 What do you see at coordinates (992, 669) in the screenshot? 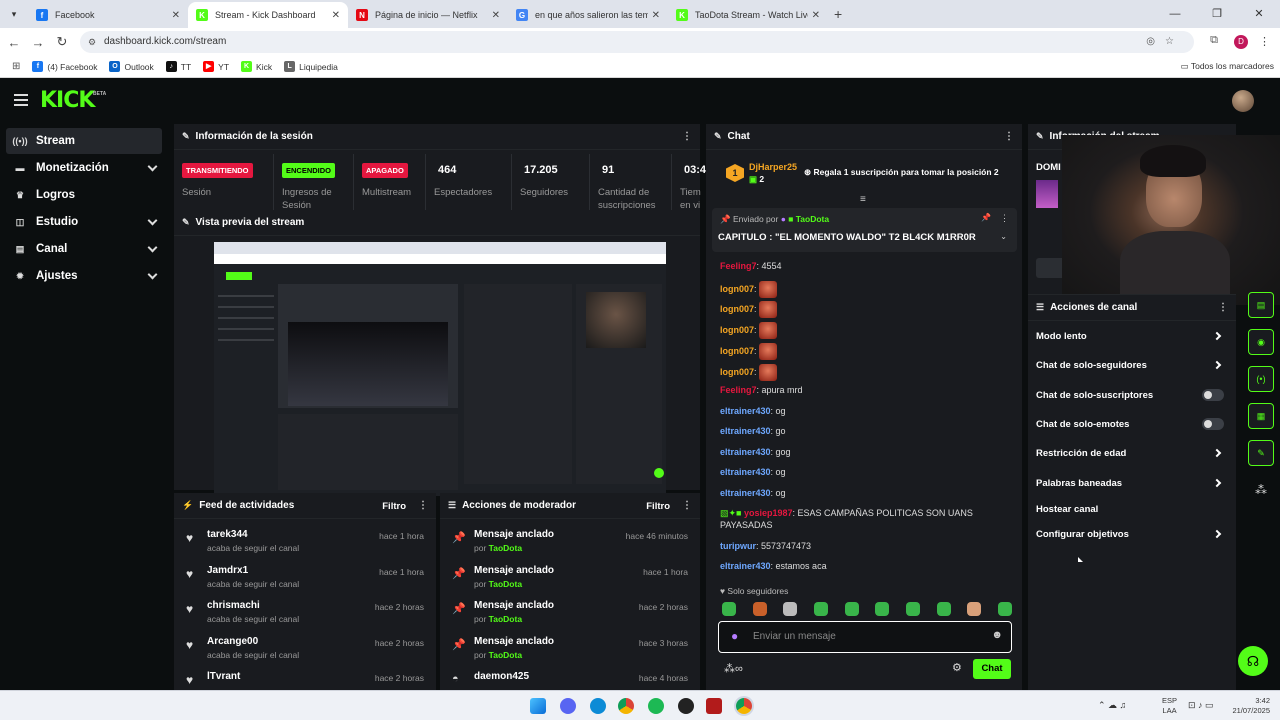
I see `send-chat-button: Chat` at bounding box center [992, 669].